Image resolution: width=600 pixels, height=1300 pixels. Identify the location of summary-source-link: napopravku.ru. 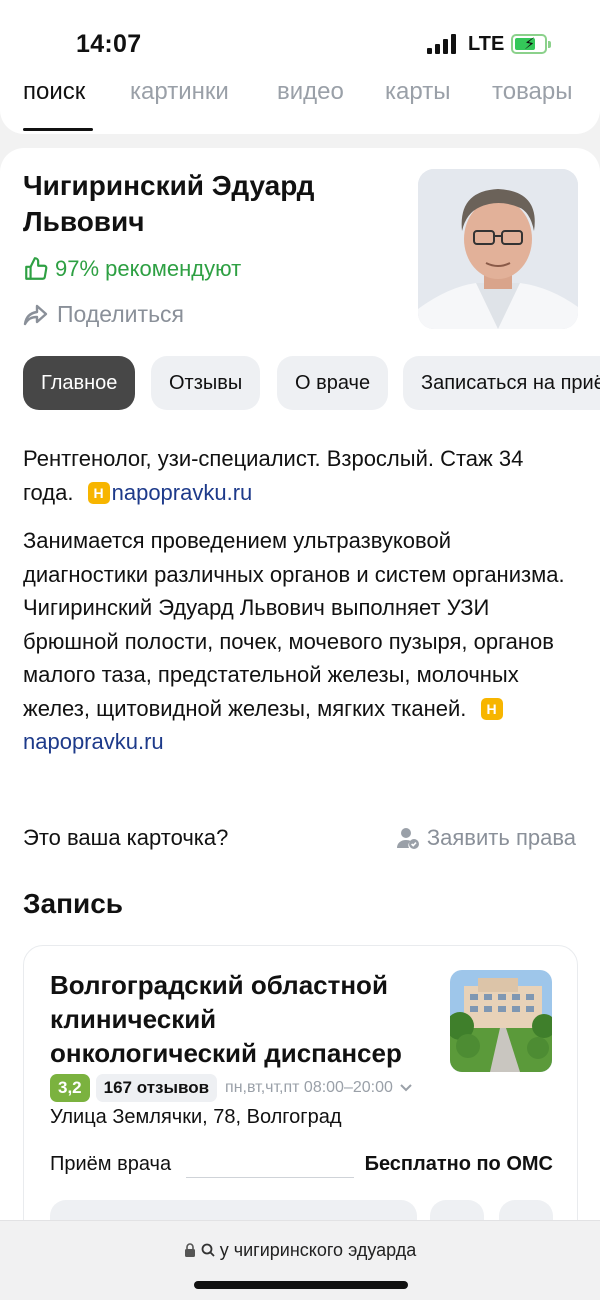
(182, 492).